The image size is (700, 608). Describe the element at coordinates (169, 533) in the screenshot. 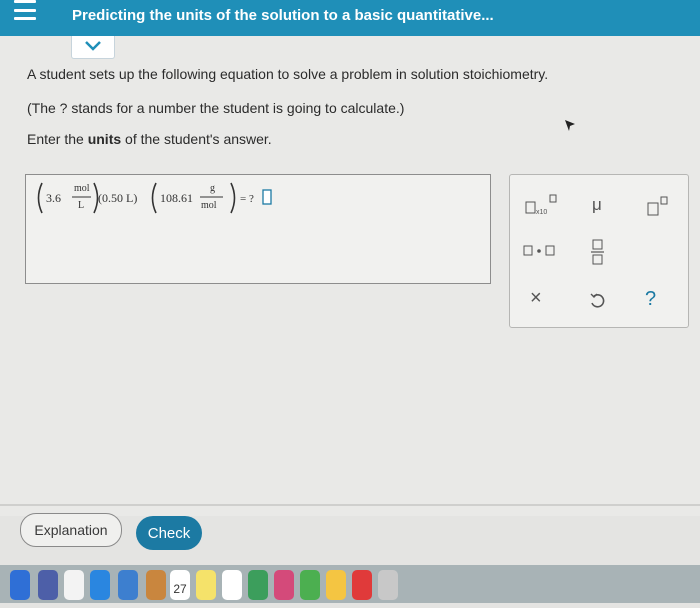

I see `check-button: Check` at that location.